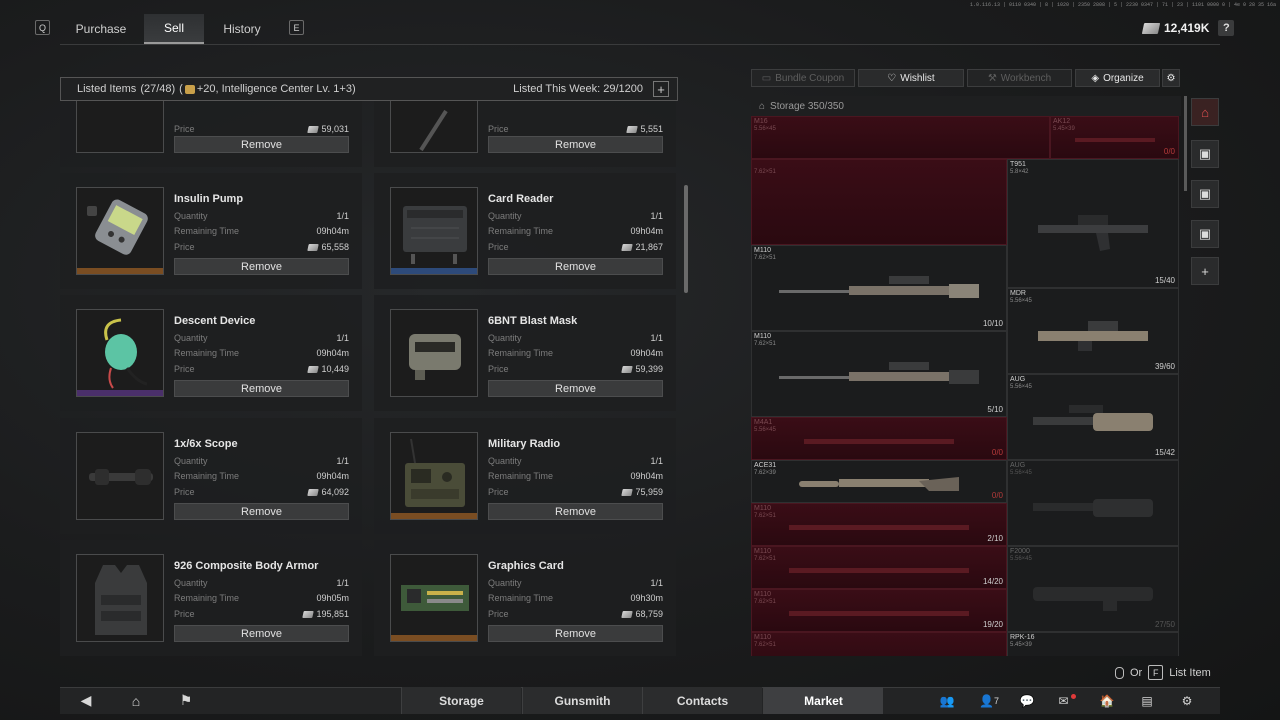 This screenshot has height=720, width=1280. What do you see at coordinates (1117, 78) in the screenshot?
I see `organize-tab: ◈ Organize` at bounding box center [1117, 78].